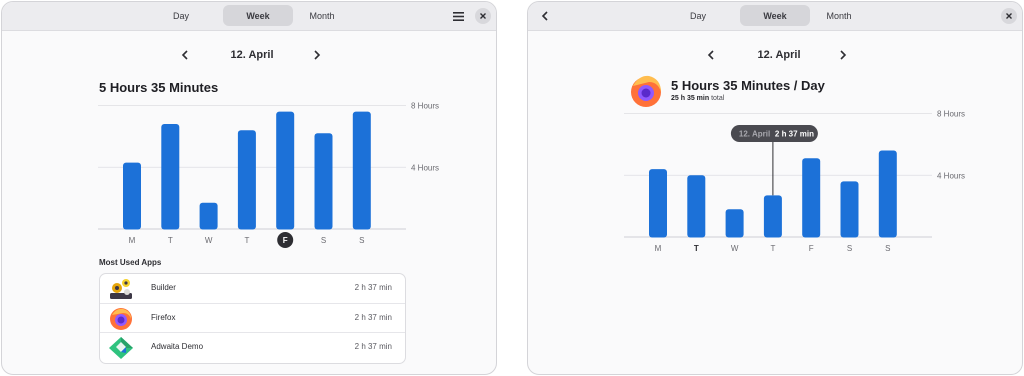 Image resolution: width=1024 pixels, height=376 pixels. What do you see at coordinates (159, 87) in the screenshot?
I see `total-usage-title: 5 Hours 35 Minutes` at bounding box center [159, 87].